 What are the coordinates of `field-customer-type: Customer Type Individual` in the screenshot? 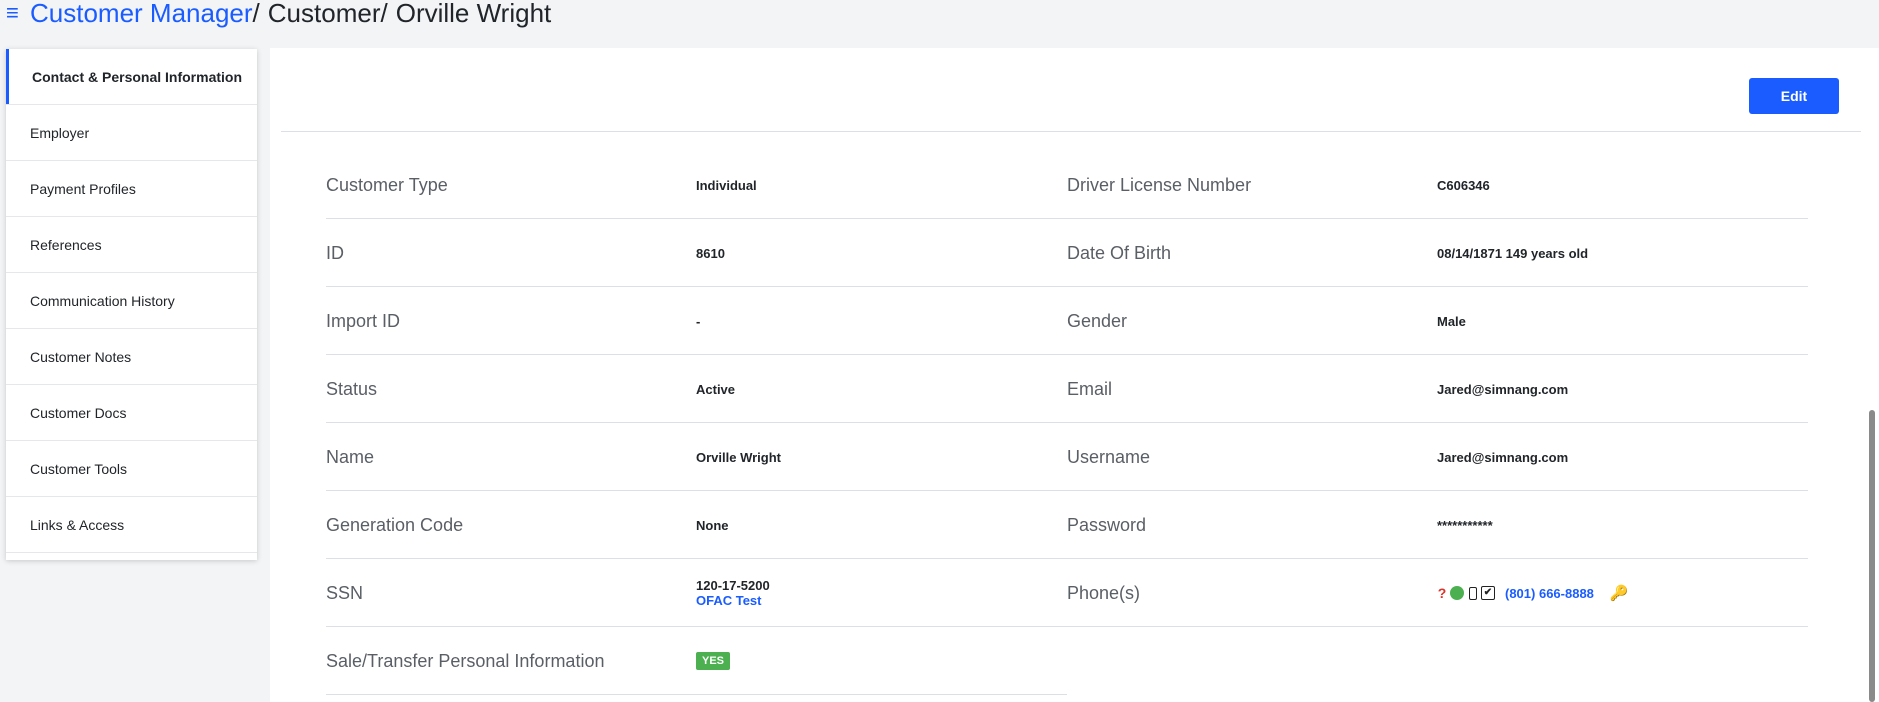 It's located at (696, 185).